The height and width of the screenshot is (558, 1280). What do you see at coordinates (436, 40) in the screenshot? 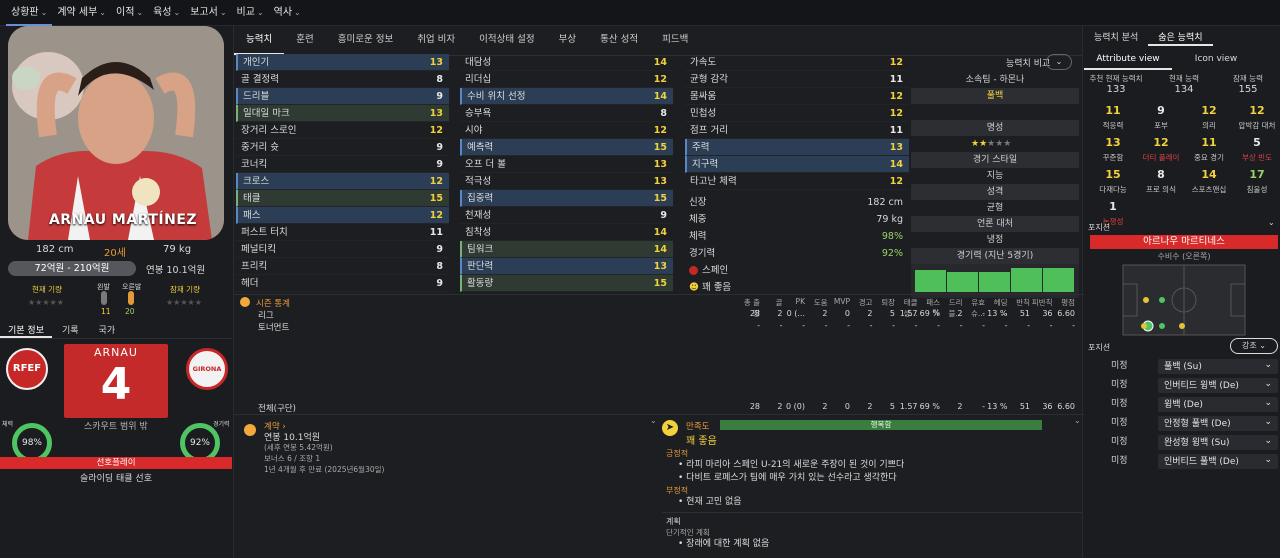
I see `tab-work-permit: 취업 비자` at bounding box center [436, 40].